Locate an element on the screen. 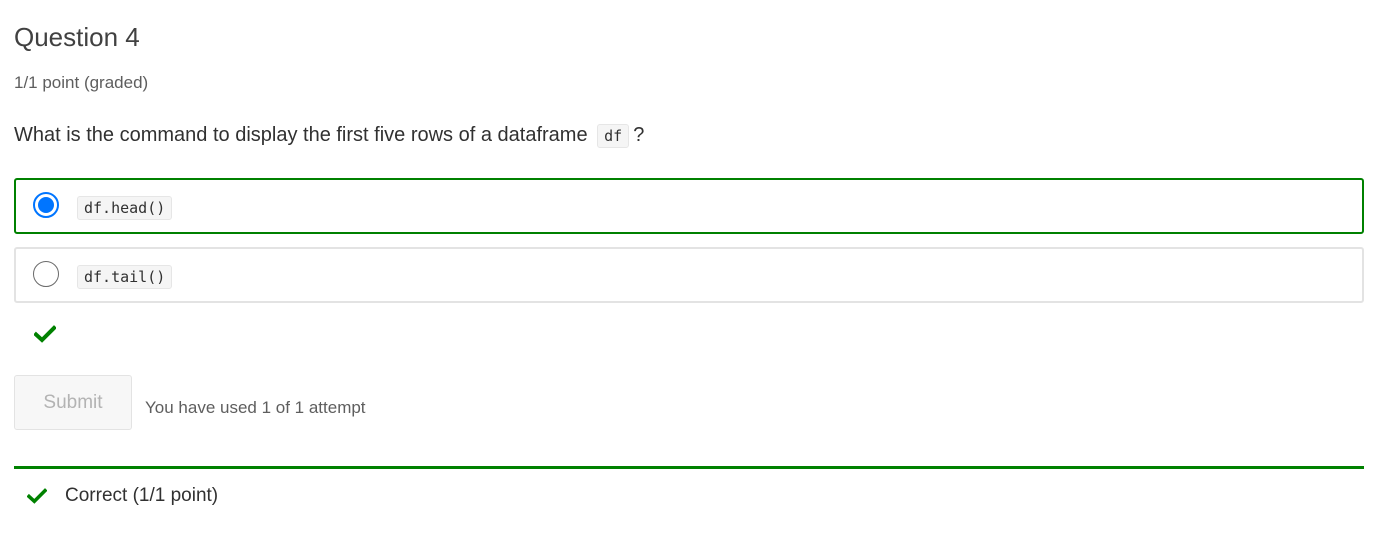 The width and height of the screenshot is (1376, 540). prompt-suffix: ? is located at coordinates (639, 135).